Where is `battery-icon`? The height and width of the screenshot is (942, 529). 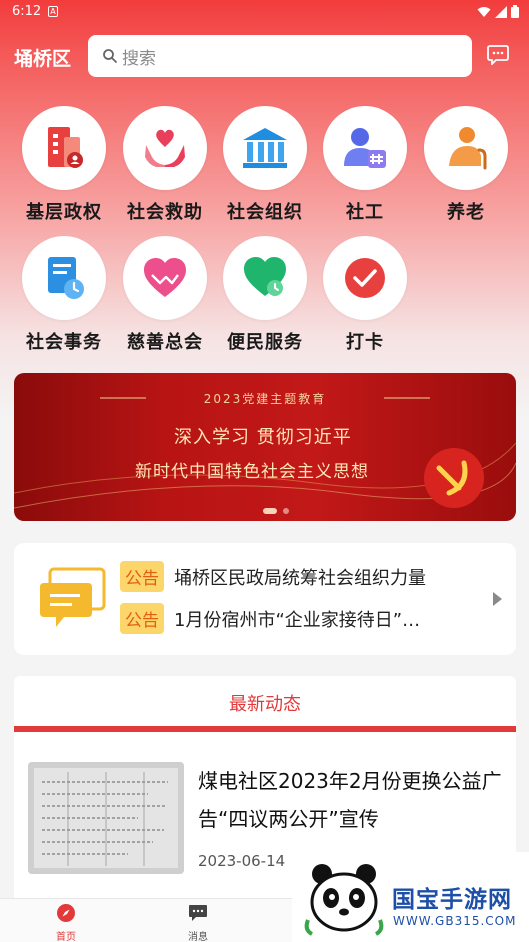
battery-icon is located at coordinates (515, 11).